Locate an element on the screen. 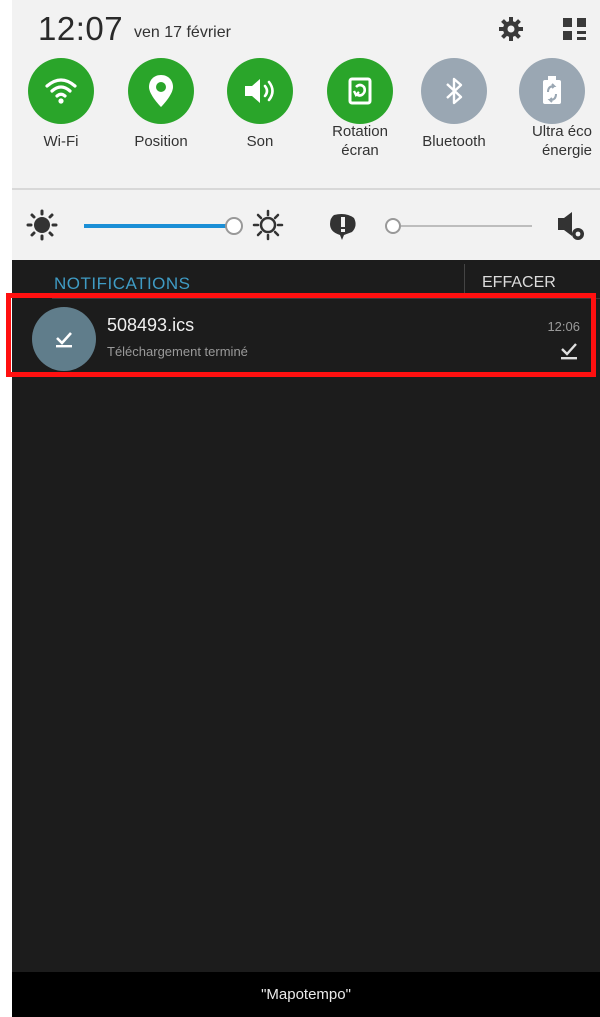 Image resolution: width=600 pixels, height=1017 pixels. toggle-sound: Son is located at coordinates (260, 122).